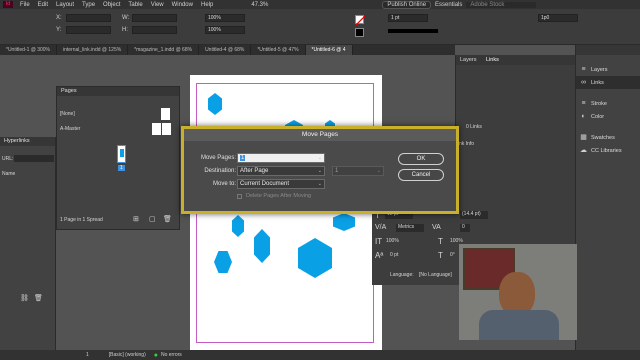 The height and width of the screenshot is (360, 640). I want to click on stroke-swatch-icon, so click(359, 32).